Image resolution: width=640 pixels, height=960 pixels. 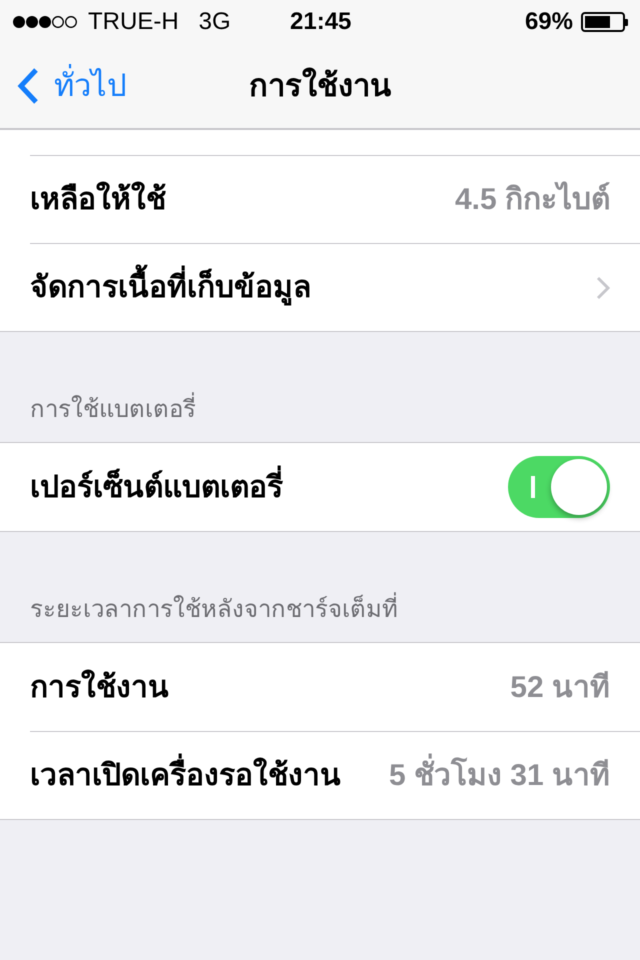 I want to click on screen-title: การใช้งาน, so click(x=320, y=85).